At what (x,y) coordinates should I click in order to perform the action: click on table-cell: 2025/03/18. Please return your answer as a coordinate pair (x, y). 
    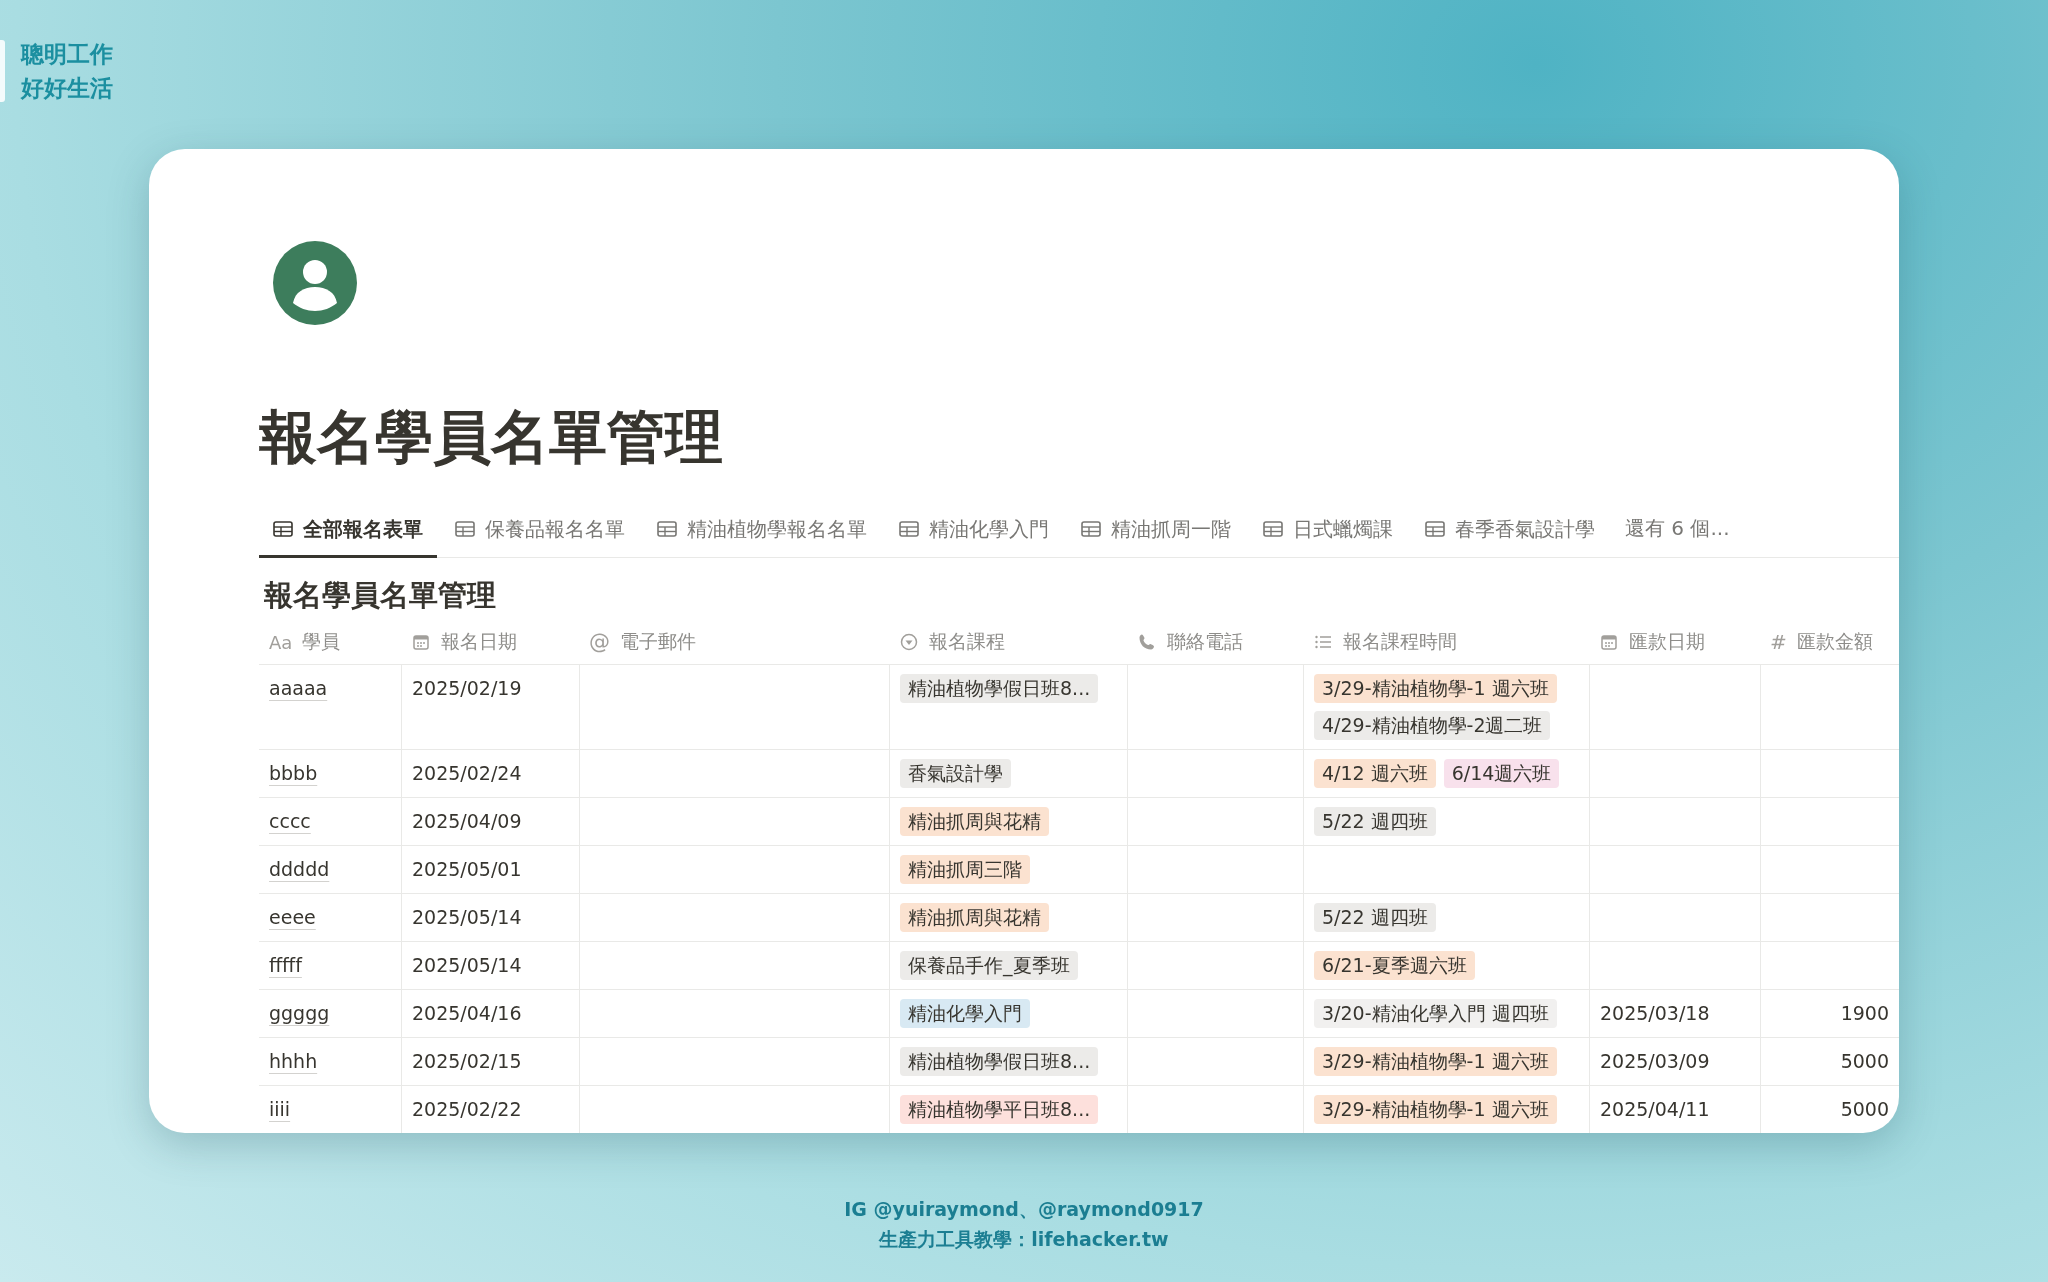
    Looking at the image, I should click on (1674, 1014).